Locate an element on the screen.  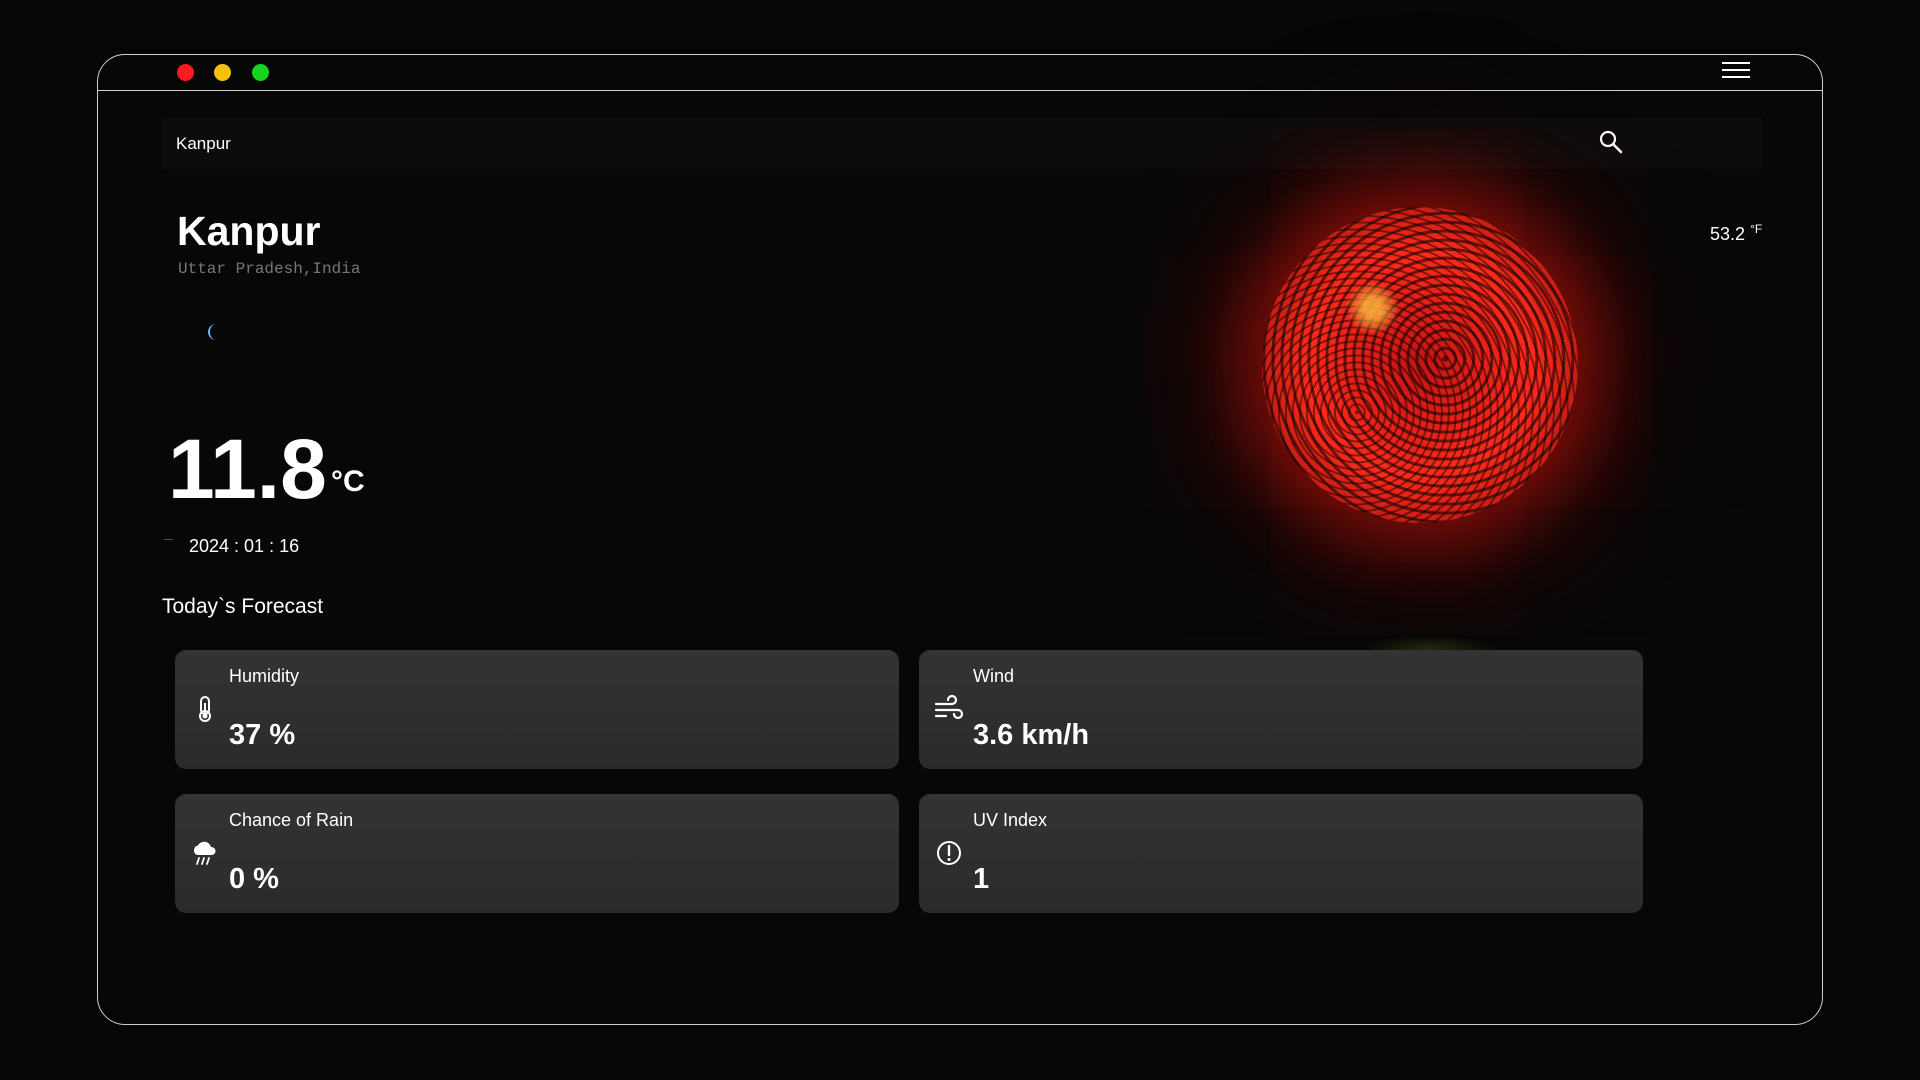
rain-card: Chance of Rain 0 % is located at coordinates (537, 853).